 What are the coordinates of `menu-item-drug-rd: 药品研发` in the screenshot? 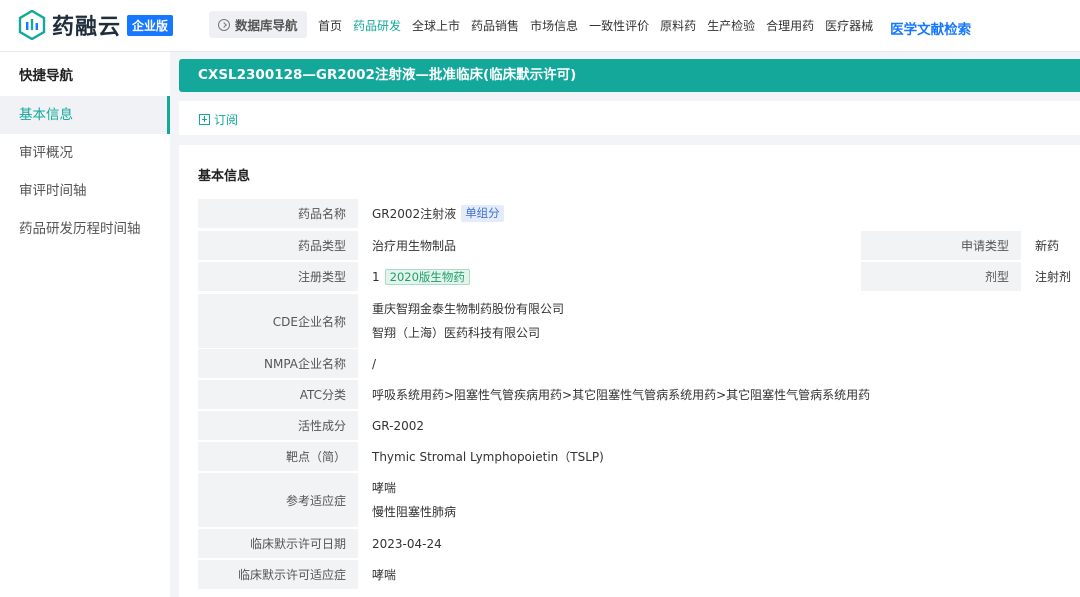 It's located at (377, 27).